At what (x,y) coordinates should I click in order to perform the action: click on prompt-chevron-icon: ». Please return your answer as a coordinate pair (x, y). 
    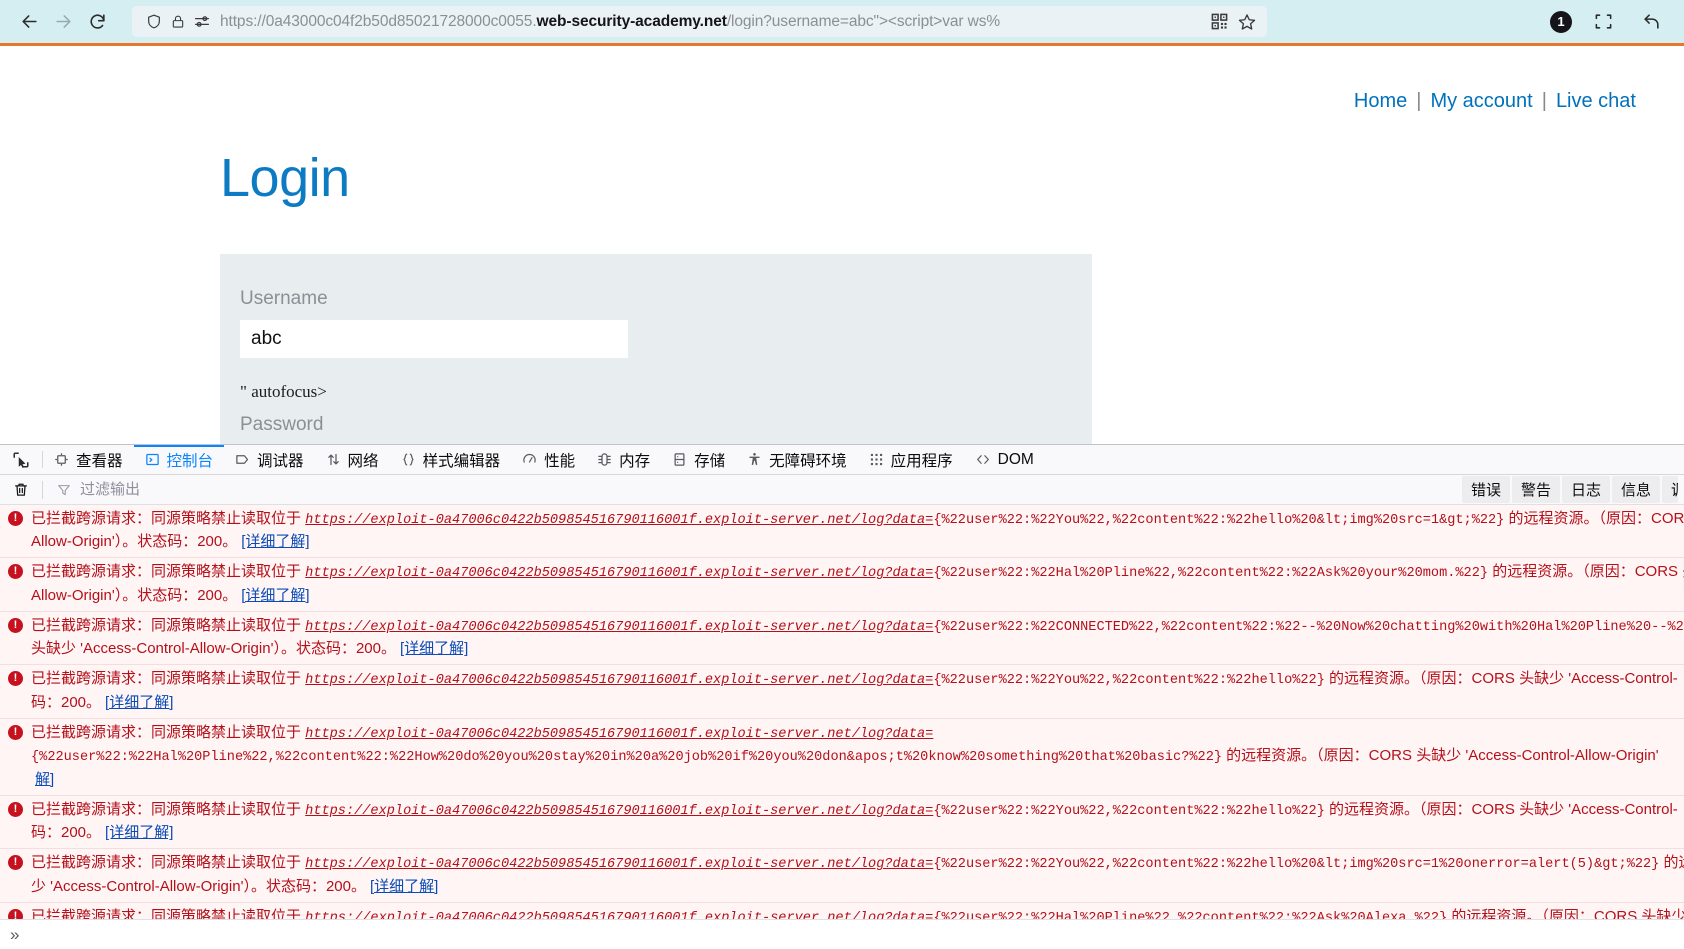
    Looking at the image, I should click on (15, 934).